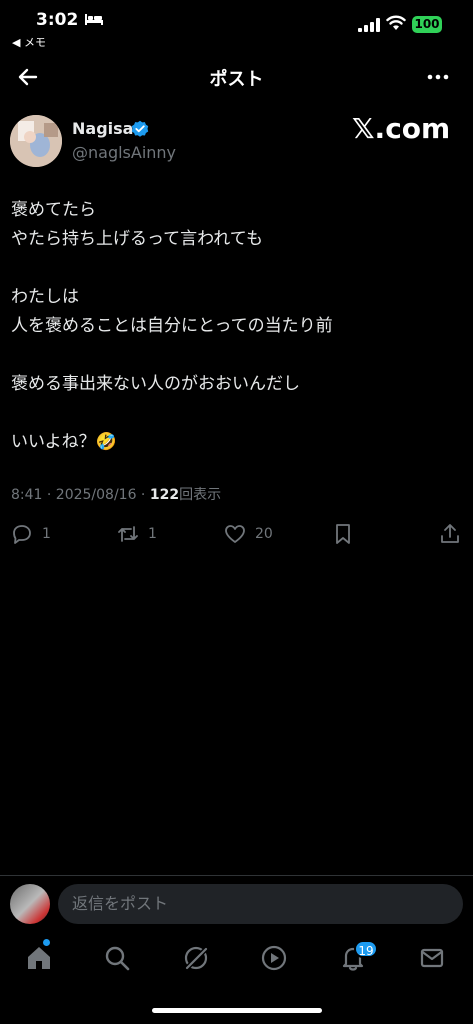 The height and width of the screenshot is (1024, 473). What do you see at coordinates (401, 128) in the screenshot?
I see `brand-watermark: 𝕏.com` at bounding box center [401, 128].